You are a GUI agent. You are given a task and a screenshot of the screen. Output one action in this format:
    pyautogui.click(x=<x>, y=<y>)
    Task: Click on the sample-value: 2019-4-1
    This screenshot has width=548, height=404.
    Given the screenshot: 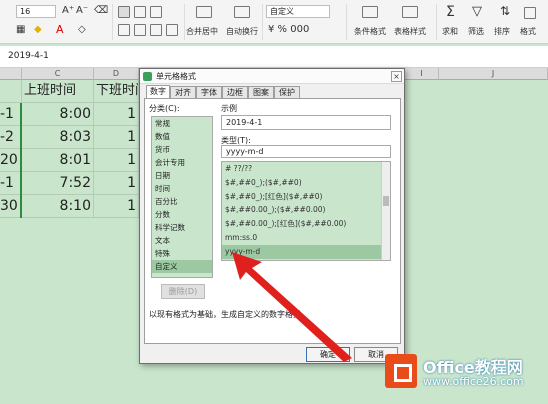 What is the action you would take?
    pyautogui.click(x=244, y=122)
    